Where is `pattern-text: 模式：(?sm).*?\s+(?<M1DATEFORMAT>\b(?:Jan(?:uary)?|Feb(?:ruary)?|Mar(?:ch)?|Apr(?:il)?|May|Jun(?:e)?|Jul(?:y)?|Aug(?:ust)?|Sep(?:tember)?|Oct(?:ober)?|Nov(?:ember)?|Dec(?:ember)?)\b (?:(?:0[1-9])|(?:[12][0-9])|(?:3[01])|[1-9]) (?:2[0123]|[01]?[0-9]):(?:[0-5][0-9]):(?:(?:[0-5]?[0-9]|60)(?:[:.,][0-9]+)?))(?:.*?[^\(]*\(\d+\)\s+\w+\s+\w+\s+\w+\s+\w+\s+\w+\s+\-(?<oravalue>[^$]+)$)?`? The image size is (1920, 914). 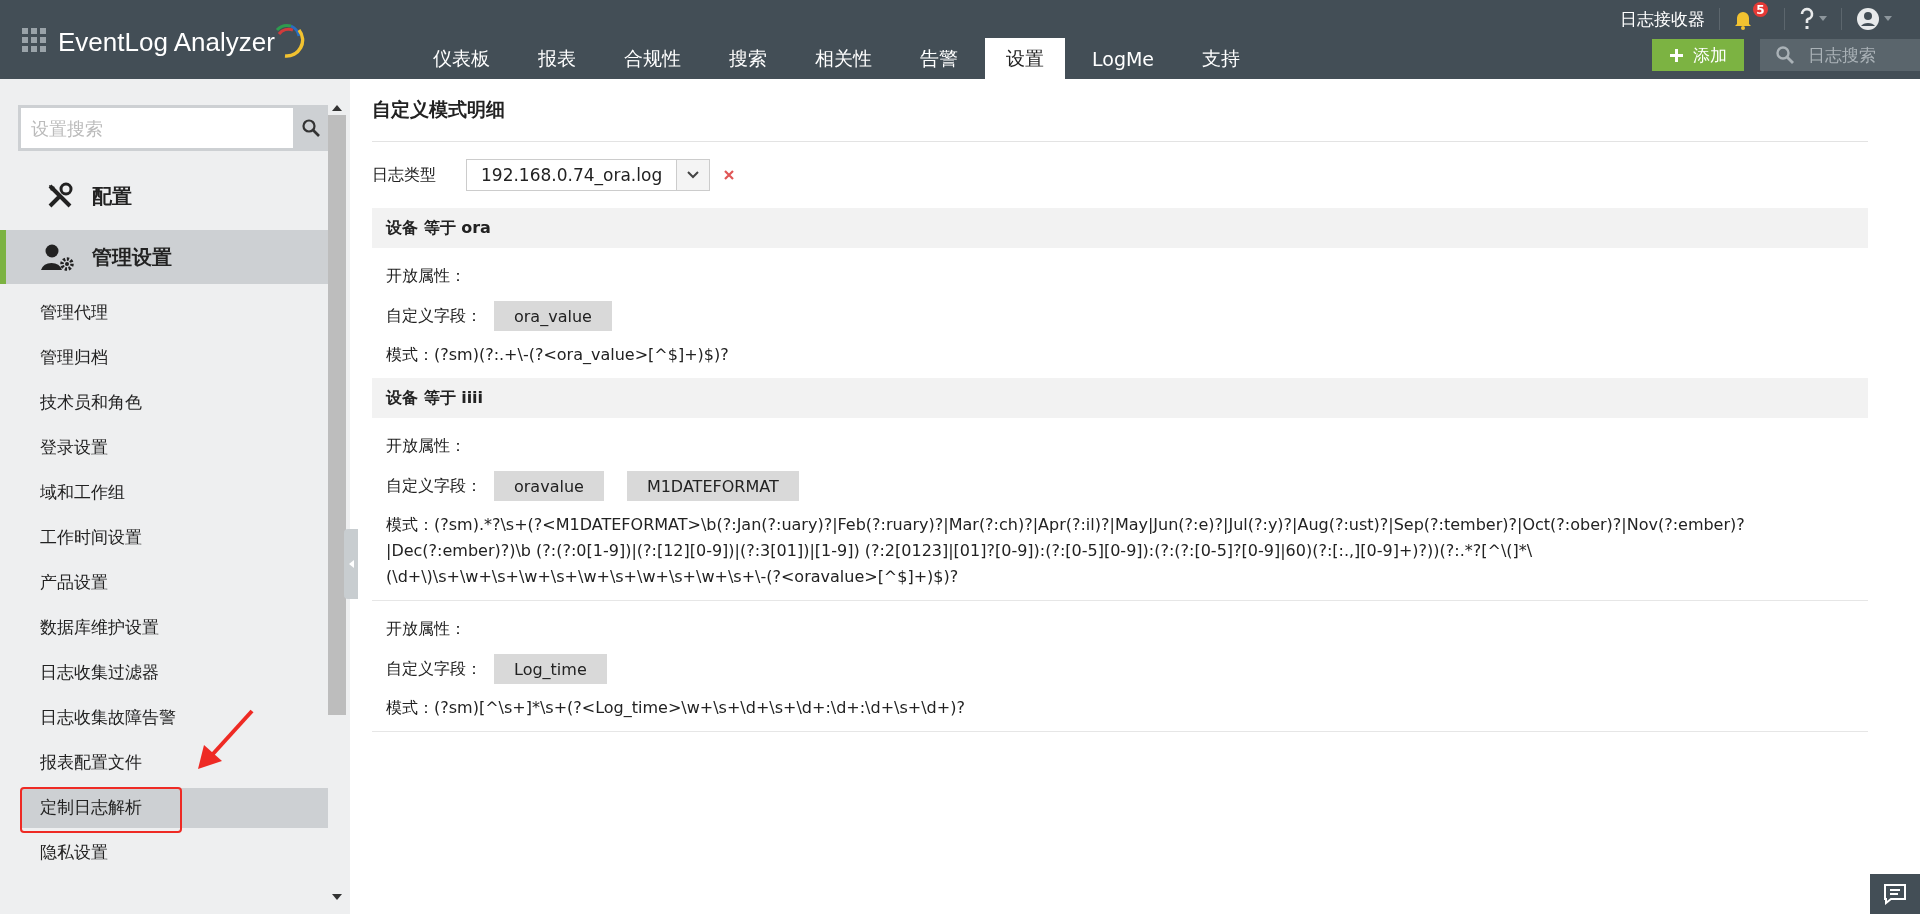 pattern-text: 模式：(?sm).*?\s+(?<M1DATEFORMAT>\b(?:Jan(?:uary)?|Feb(?:ruary)?|Mar(?:ch)?|Apr(?:il)?|May|Jun(?:e)?|Jul(?:y)?|Aug(?:ust)?|Sep(?:tember)?|Oct(?:ober)?|Nov(?:ember)?|Dec(?:ember)?)\b (?:(?:0[1-9])|(?:[12][0-9])|(?:3[01])|[1-9]) (?:2[0123]|[01]?[0-9]):(?:[0-5][0-9]):(?:(?:[0-5]?[0-9]|60)(?:[:.,][0-9]+)?))(?:.*?[^\(]*\(\d+\)\s+\w+\s+\w+\s+\w+\s+\w+\s+\w+\s+\-(?<oravalue>[^$]+)$)? is located at coordinates (1066, 551).